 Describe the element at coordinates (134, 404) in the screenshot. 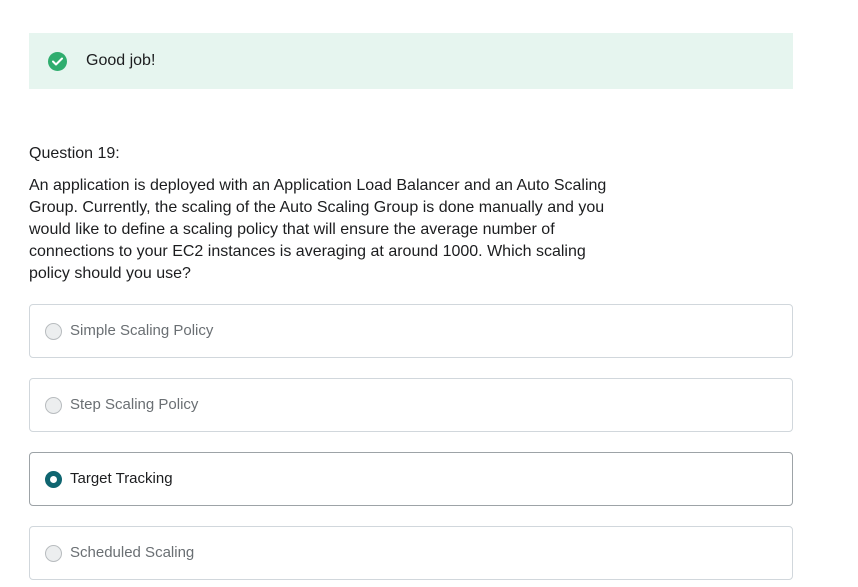

I see `answer-option-label: Step Scaling Policy` at that location.